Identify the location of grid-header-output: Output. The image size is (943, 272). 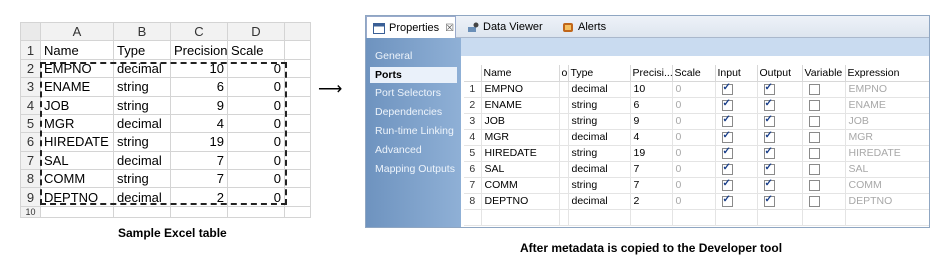
(780, 73).